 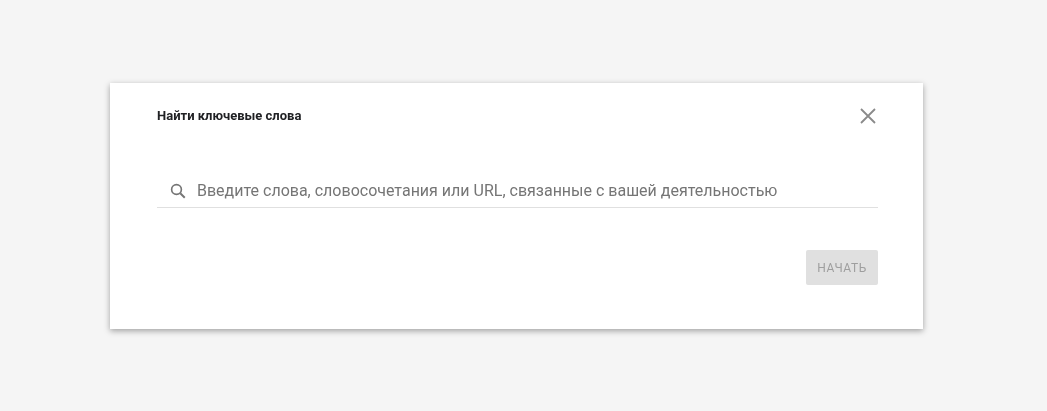 What do you see at coordinates (229, 116) in the screenshot?
I see `dialog-title: Найти ключевые слова` at bounding box center [229, 116].